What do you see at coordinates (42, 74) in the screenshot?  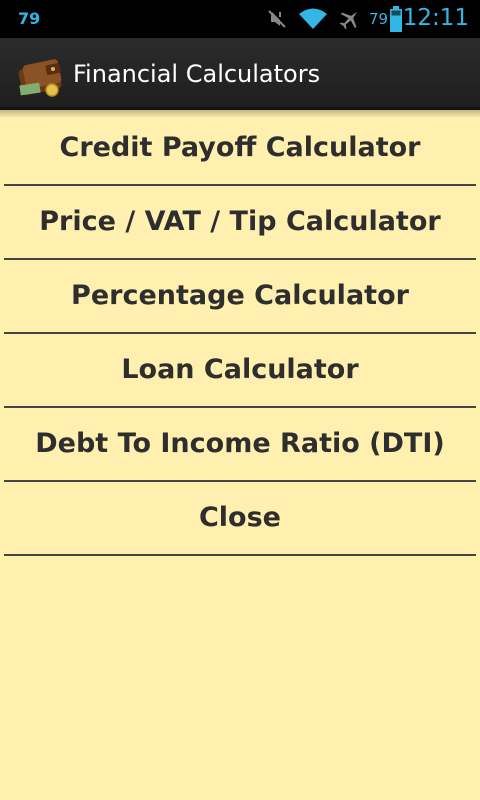 I see `wallet-icon` at bounding box center [42, 74].